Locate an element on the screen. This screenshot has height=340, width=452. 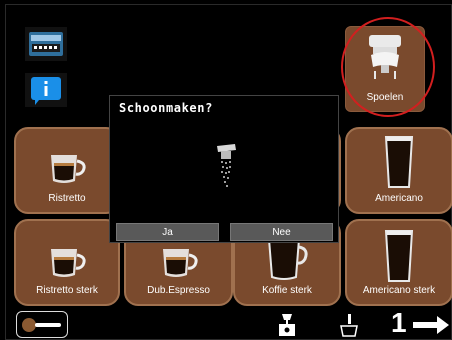
drink-tile-ristretto-sterk: Ristretto sterk is located at coordinates (67, 262).